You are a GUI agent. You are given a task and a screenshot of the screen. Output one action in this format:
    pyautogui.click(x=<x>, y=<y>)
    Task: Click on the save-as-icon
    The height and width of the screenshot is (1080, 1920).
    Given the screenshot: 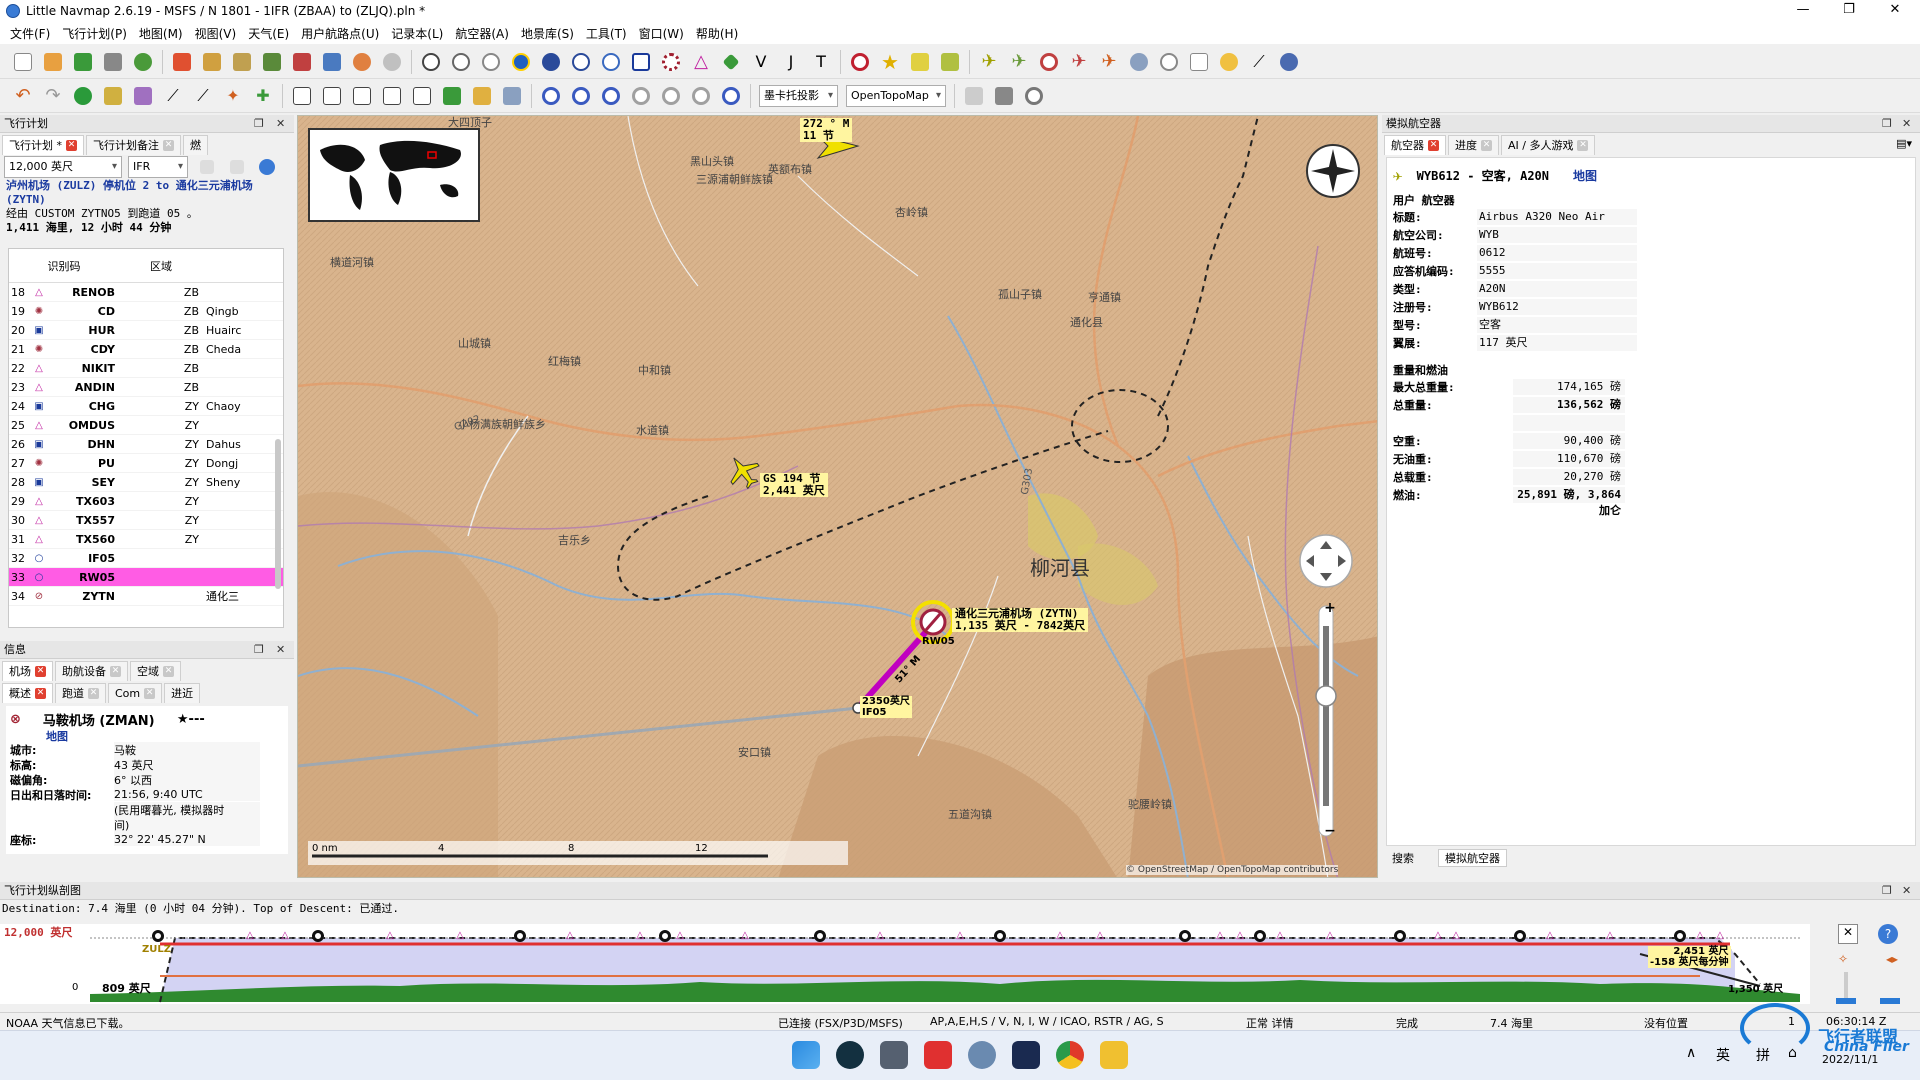 What is the action you would take?
    pyautogui.click(x=113, y=62)
    